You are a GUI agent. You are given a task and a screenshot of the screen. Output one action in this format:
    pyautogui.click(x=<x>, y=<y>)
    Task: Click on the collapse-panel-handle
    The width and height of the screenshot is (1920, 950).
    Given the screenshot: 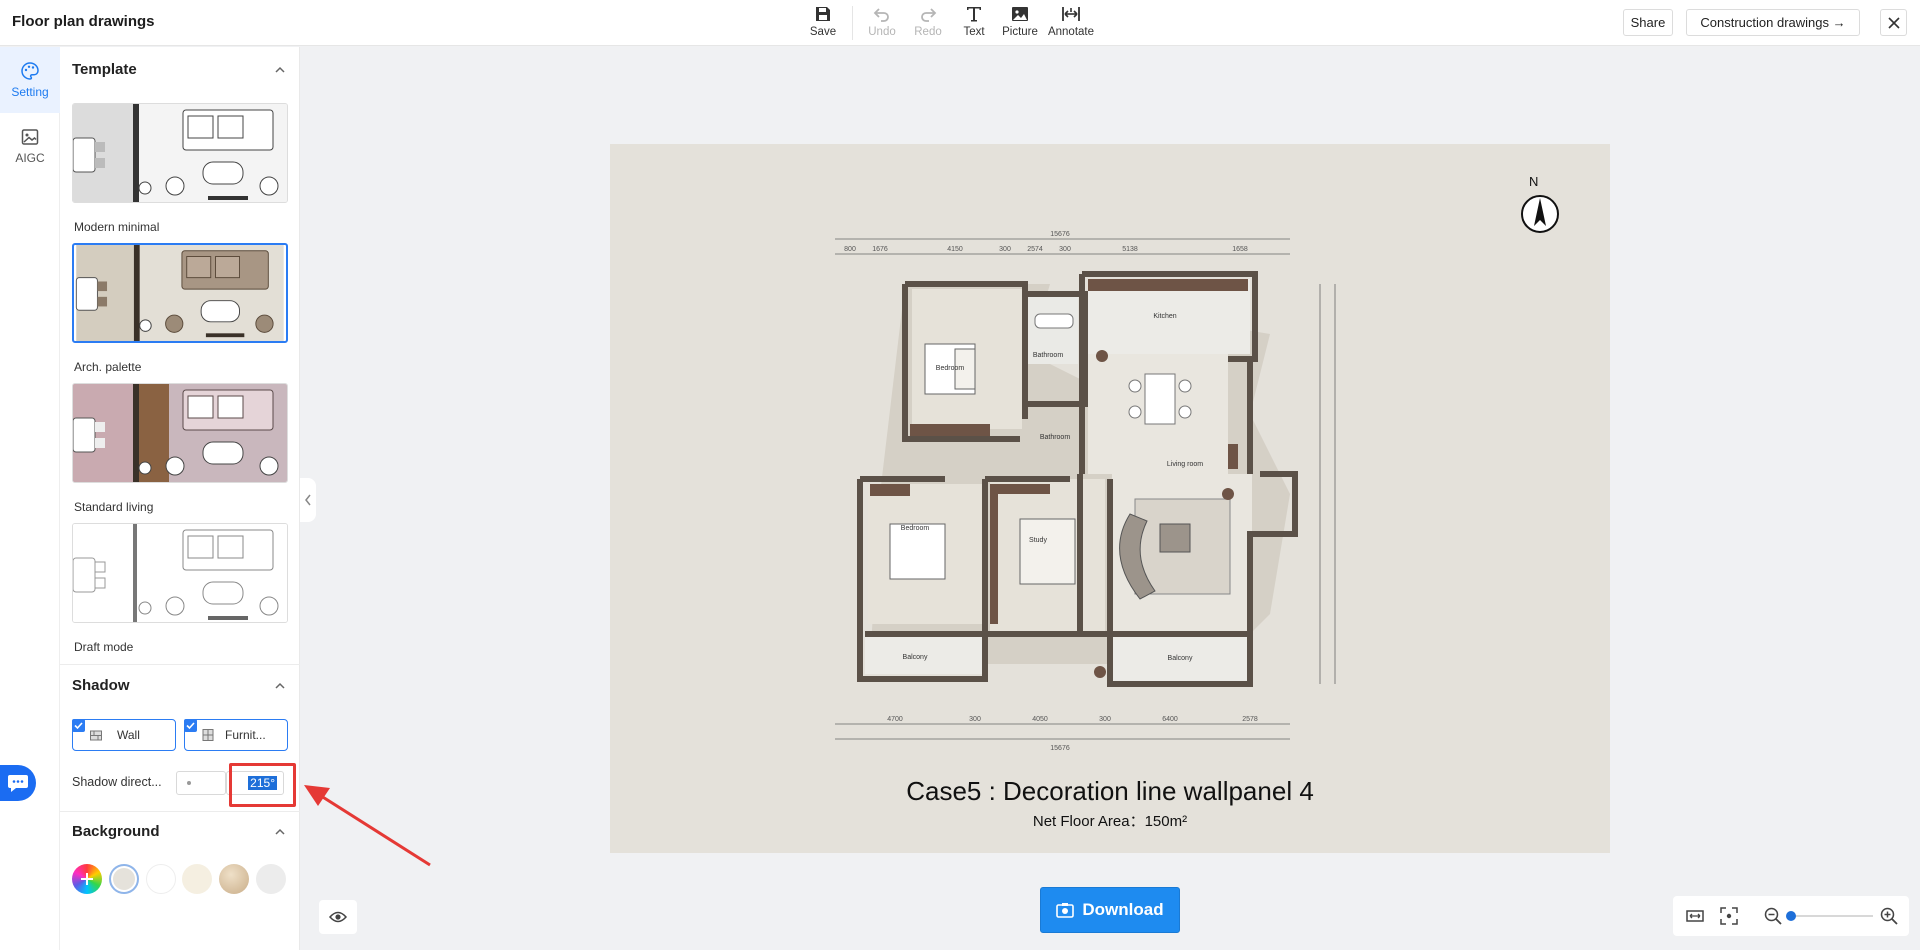 What is the action you would take?
    pyautogui.click(x=308, y=500)
    